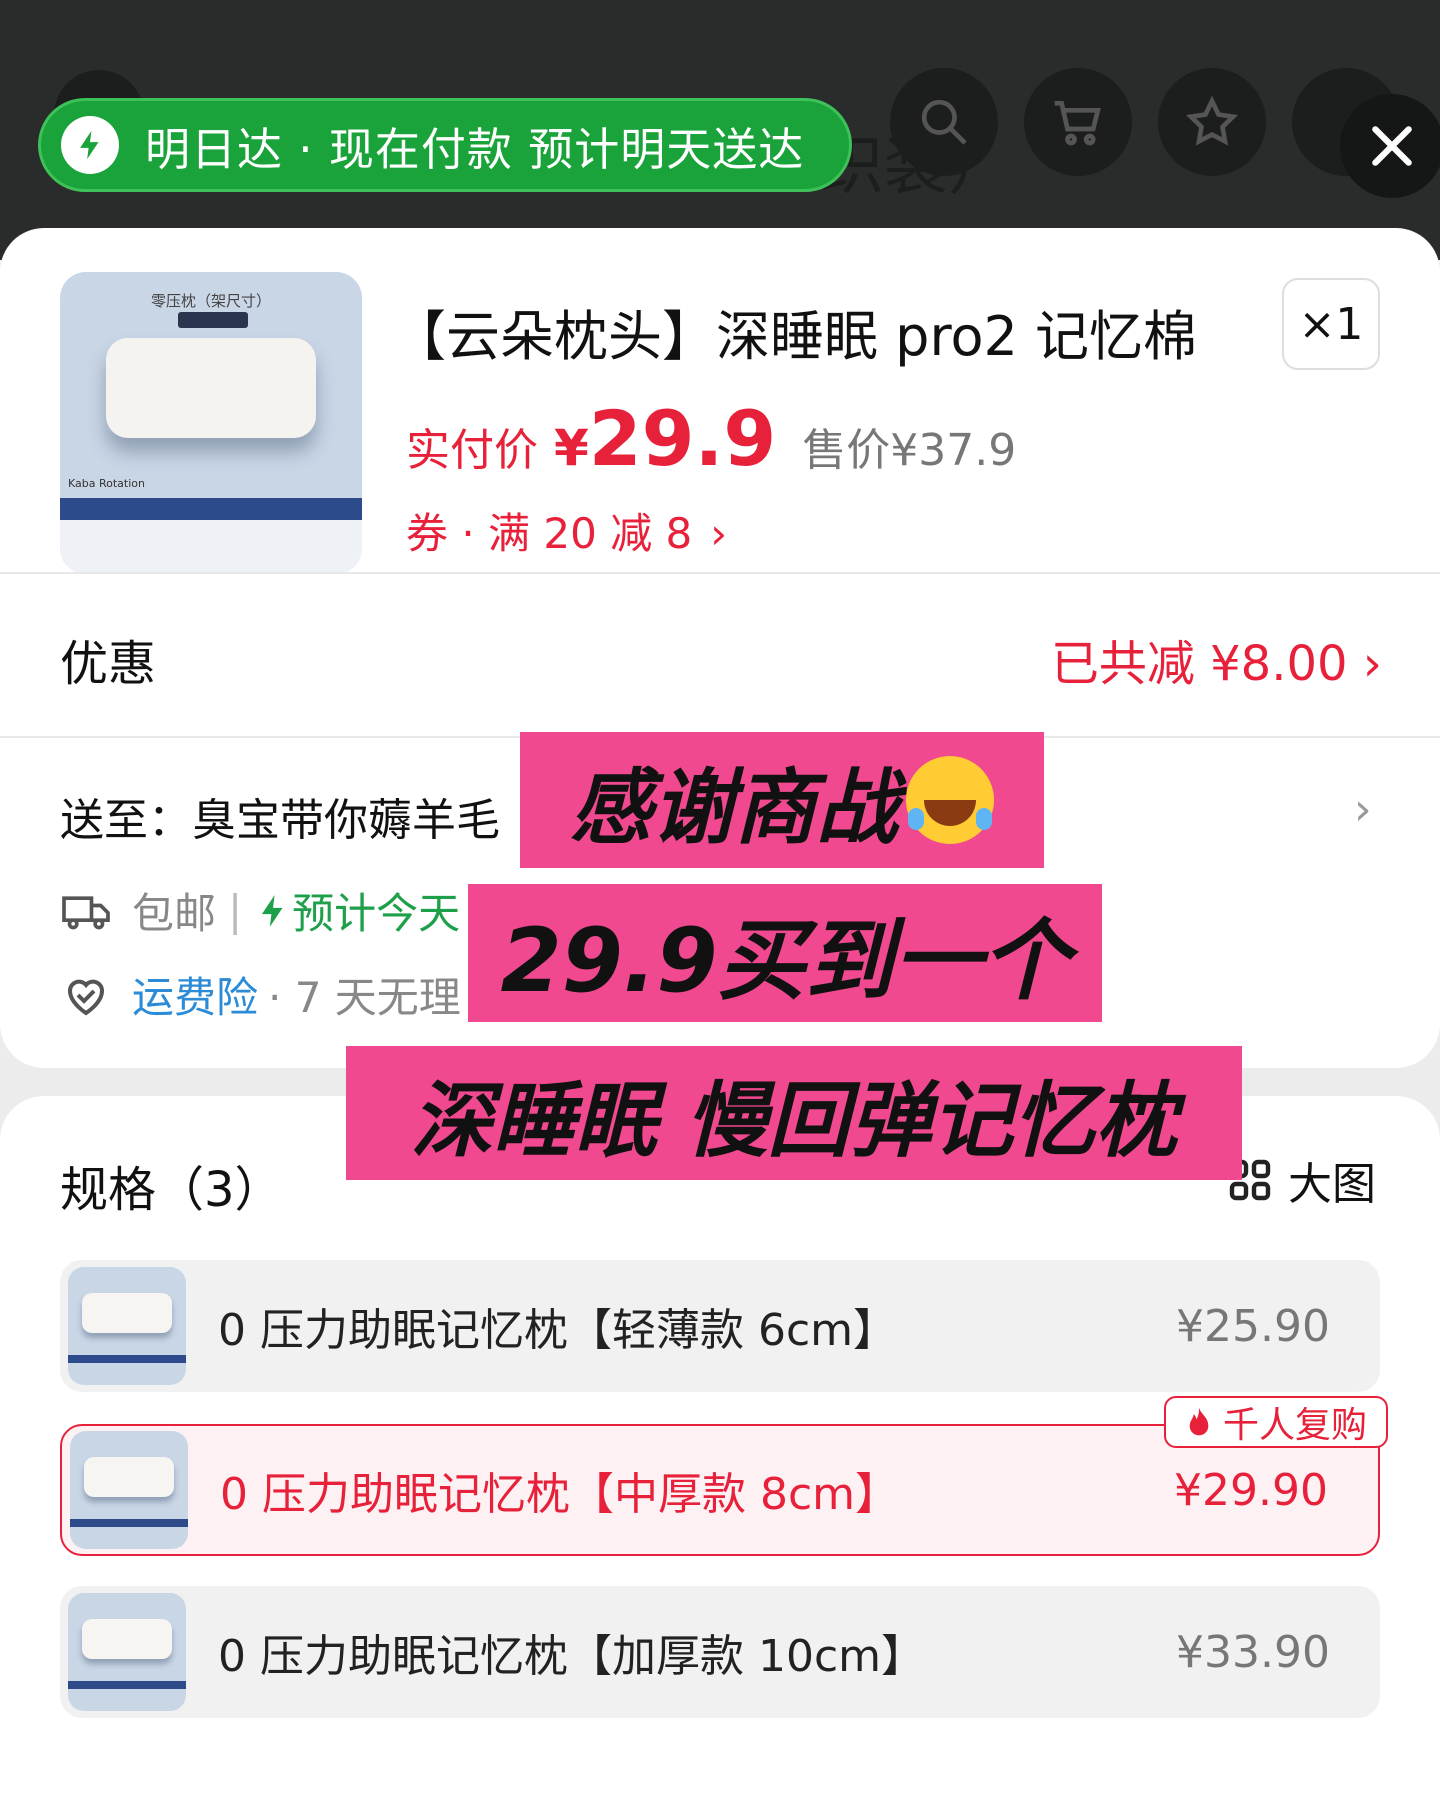 The image size is (1440, 1796). Describe the element at coordinates (106, 483) in the screenshot. I see `product-image-caption: Kaba Rotation` at that location.